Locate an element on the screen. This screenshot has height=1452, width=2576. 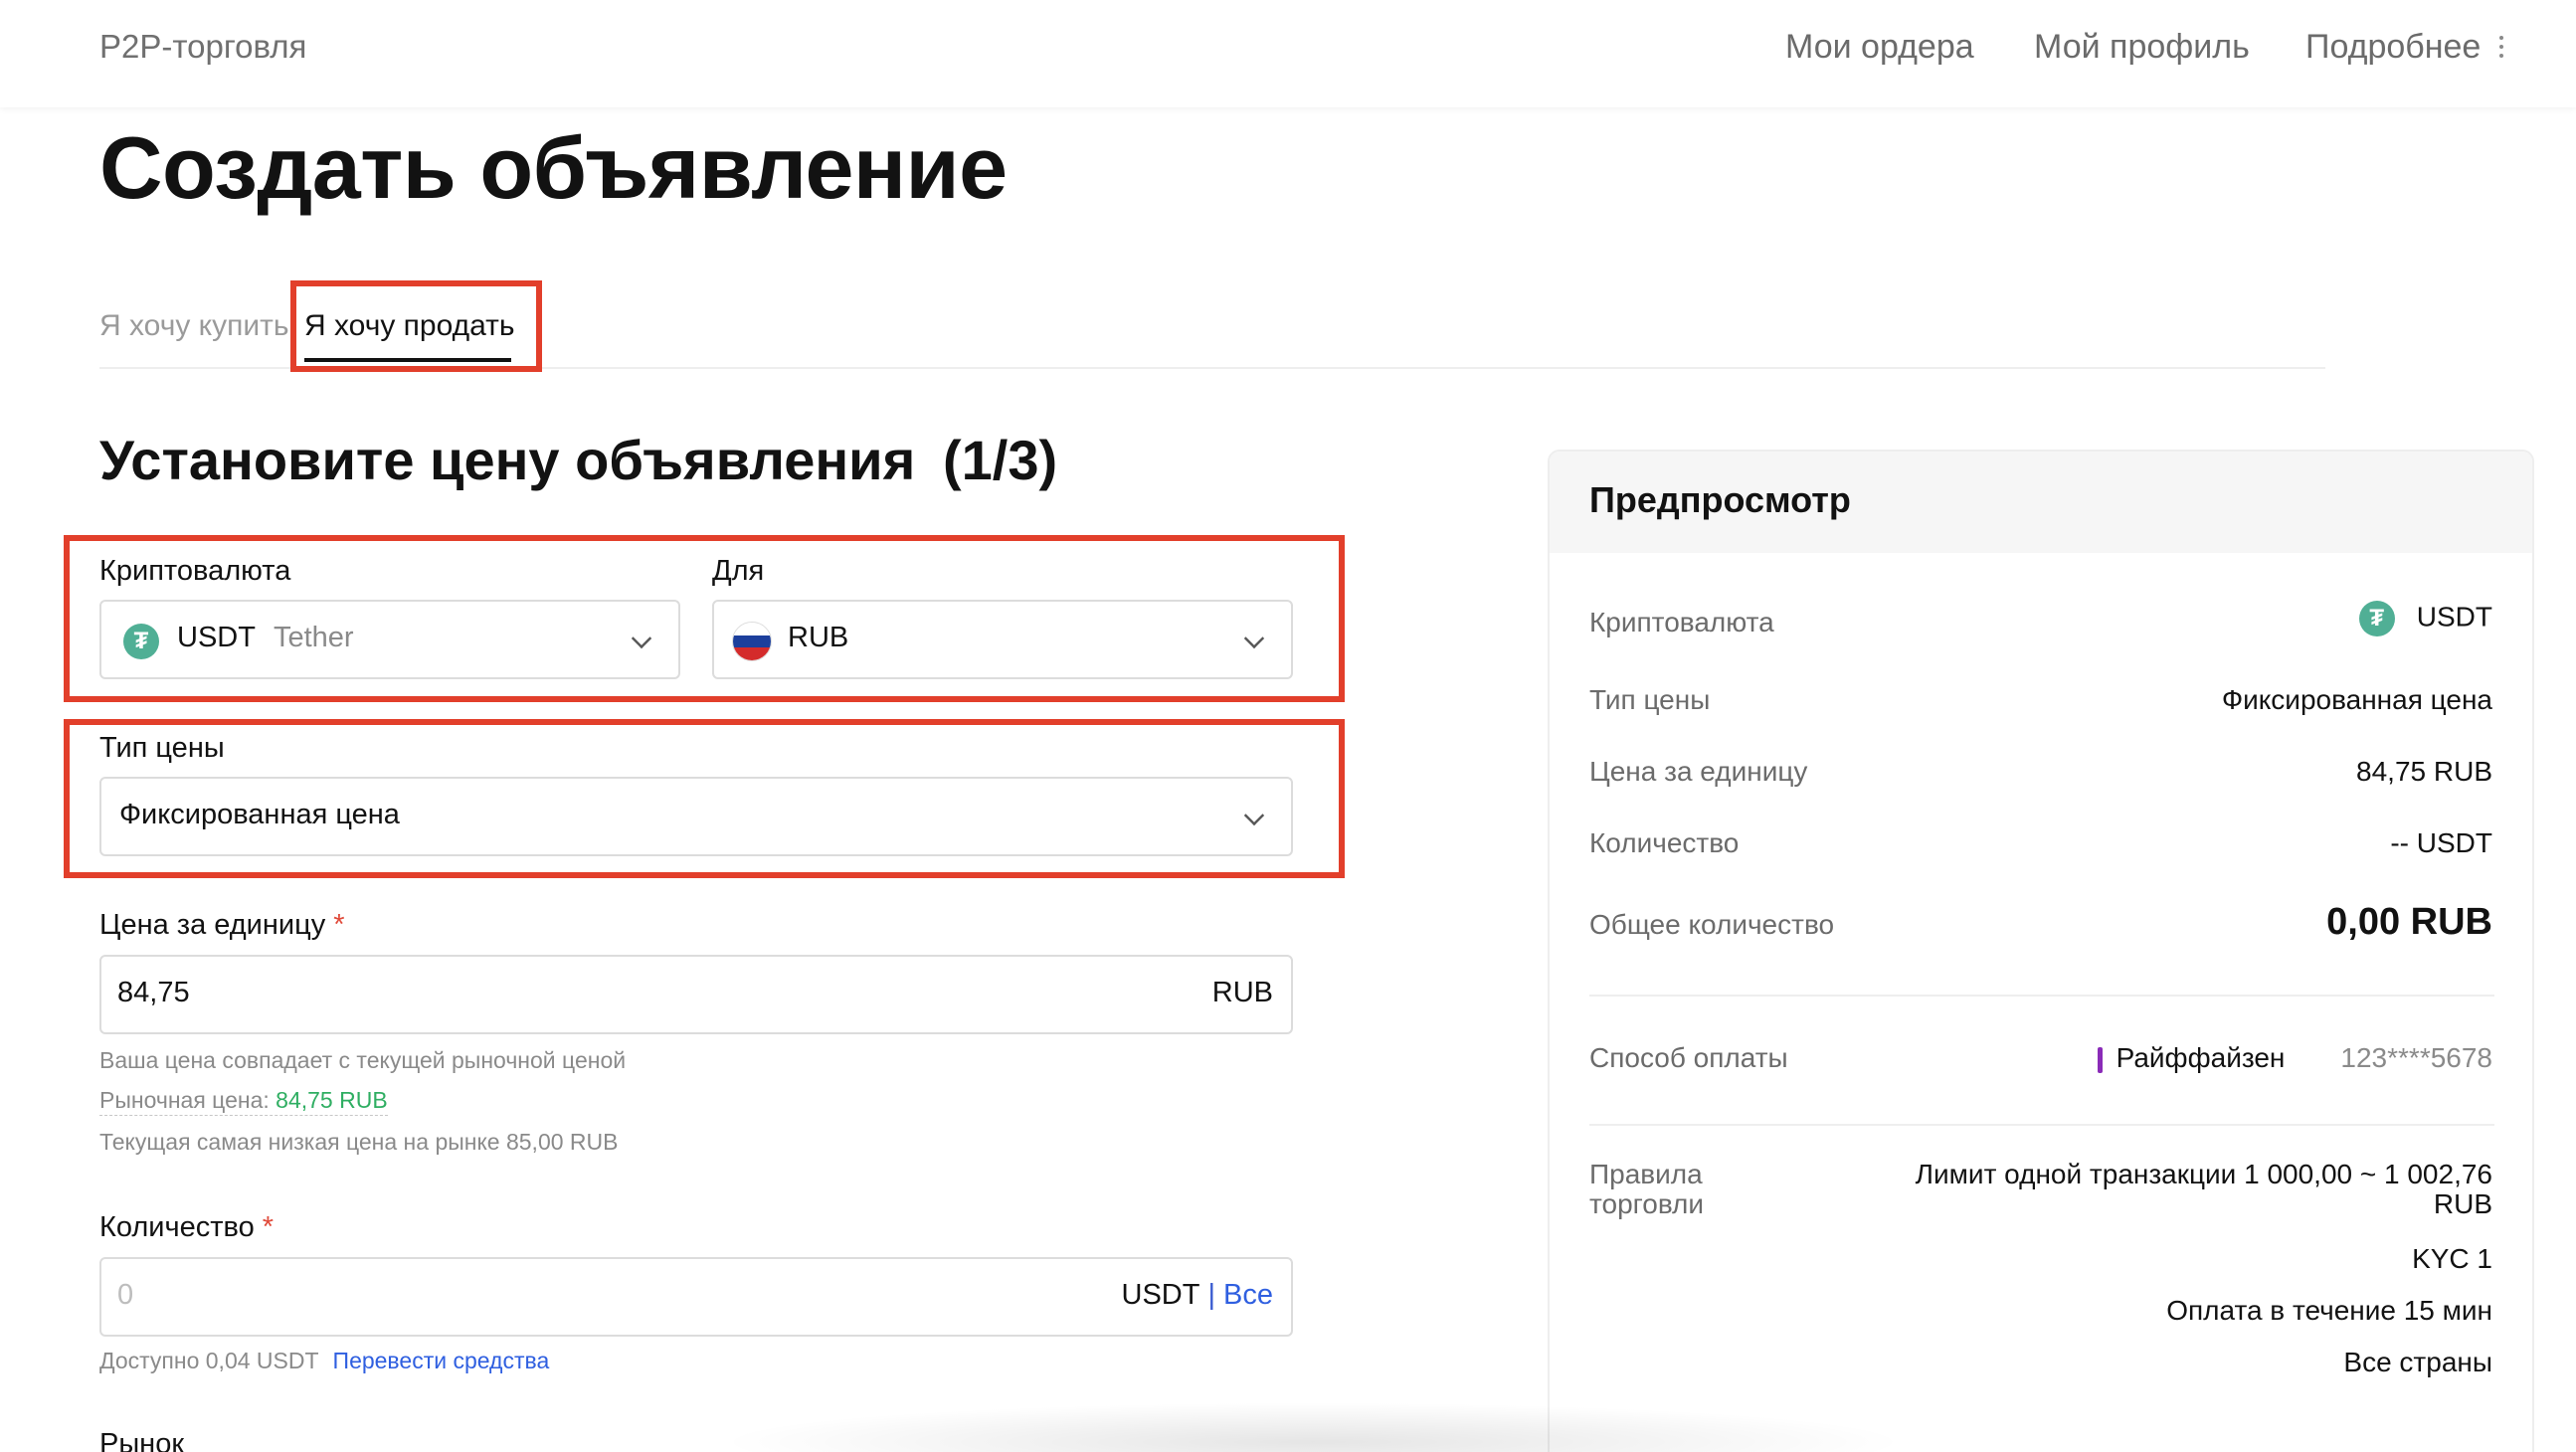
amount-label-text: Количество is located at coordinates (177, 1227).